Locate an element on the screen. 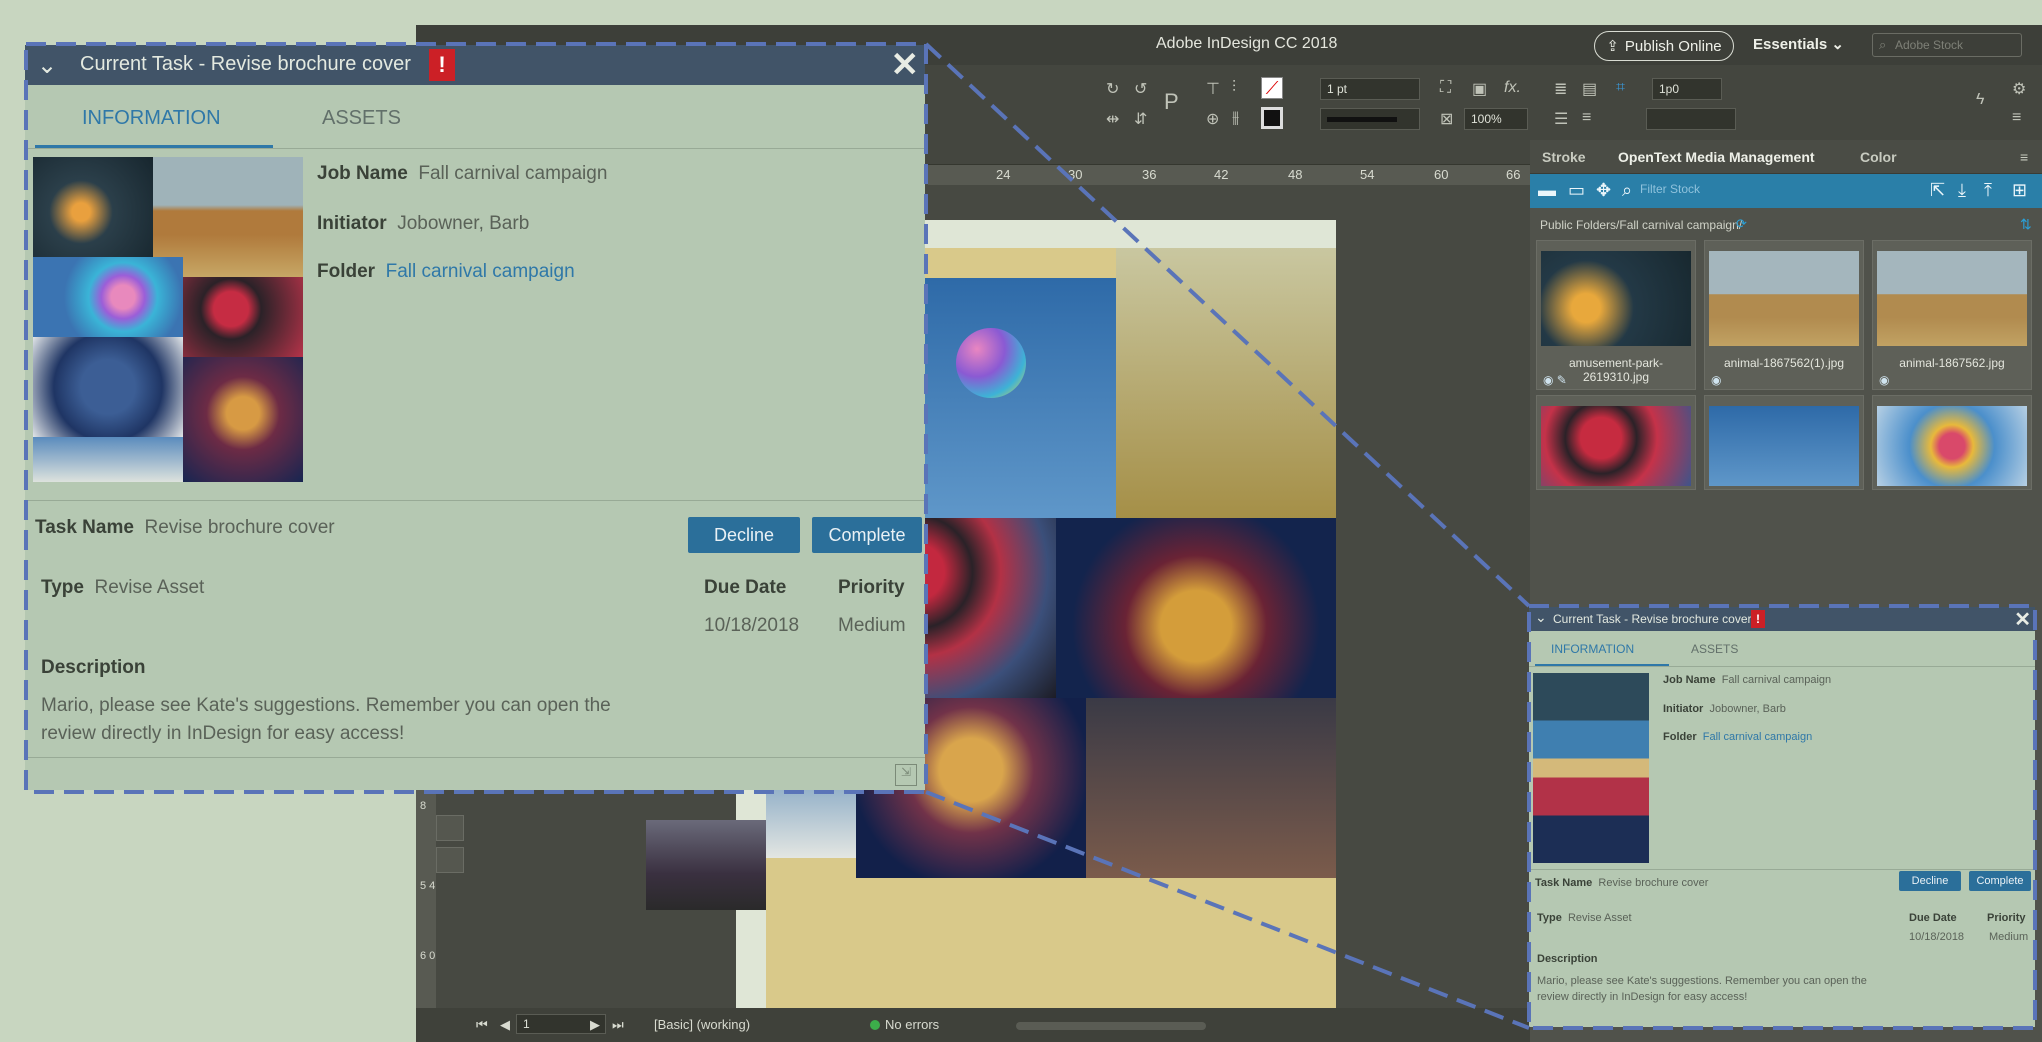  text-wrap-around-icon: ▤ is located at coordinates (1589, 89).